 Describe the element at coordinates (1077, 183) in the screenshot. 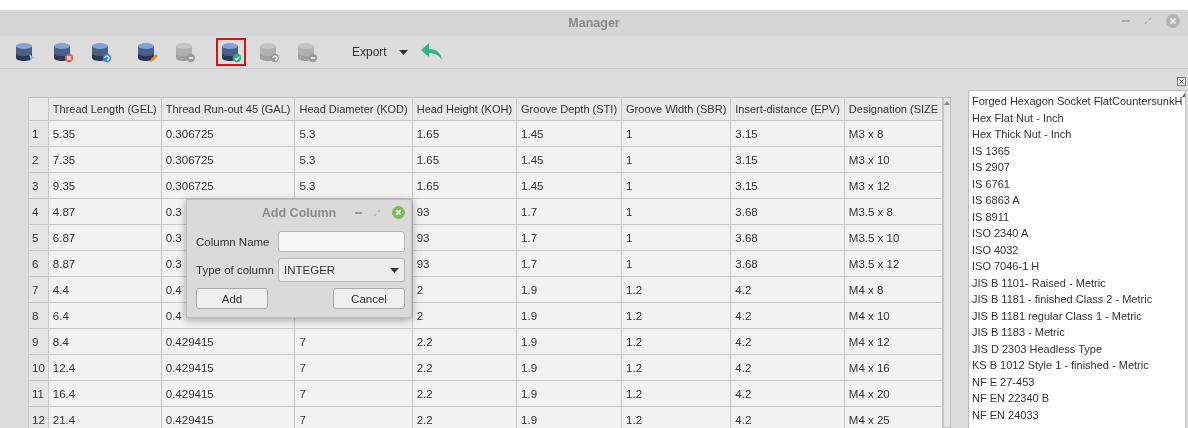

I see `list-item: IS 6761` at that location.